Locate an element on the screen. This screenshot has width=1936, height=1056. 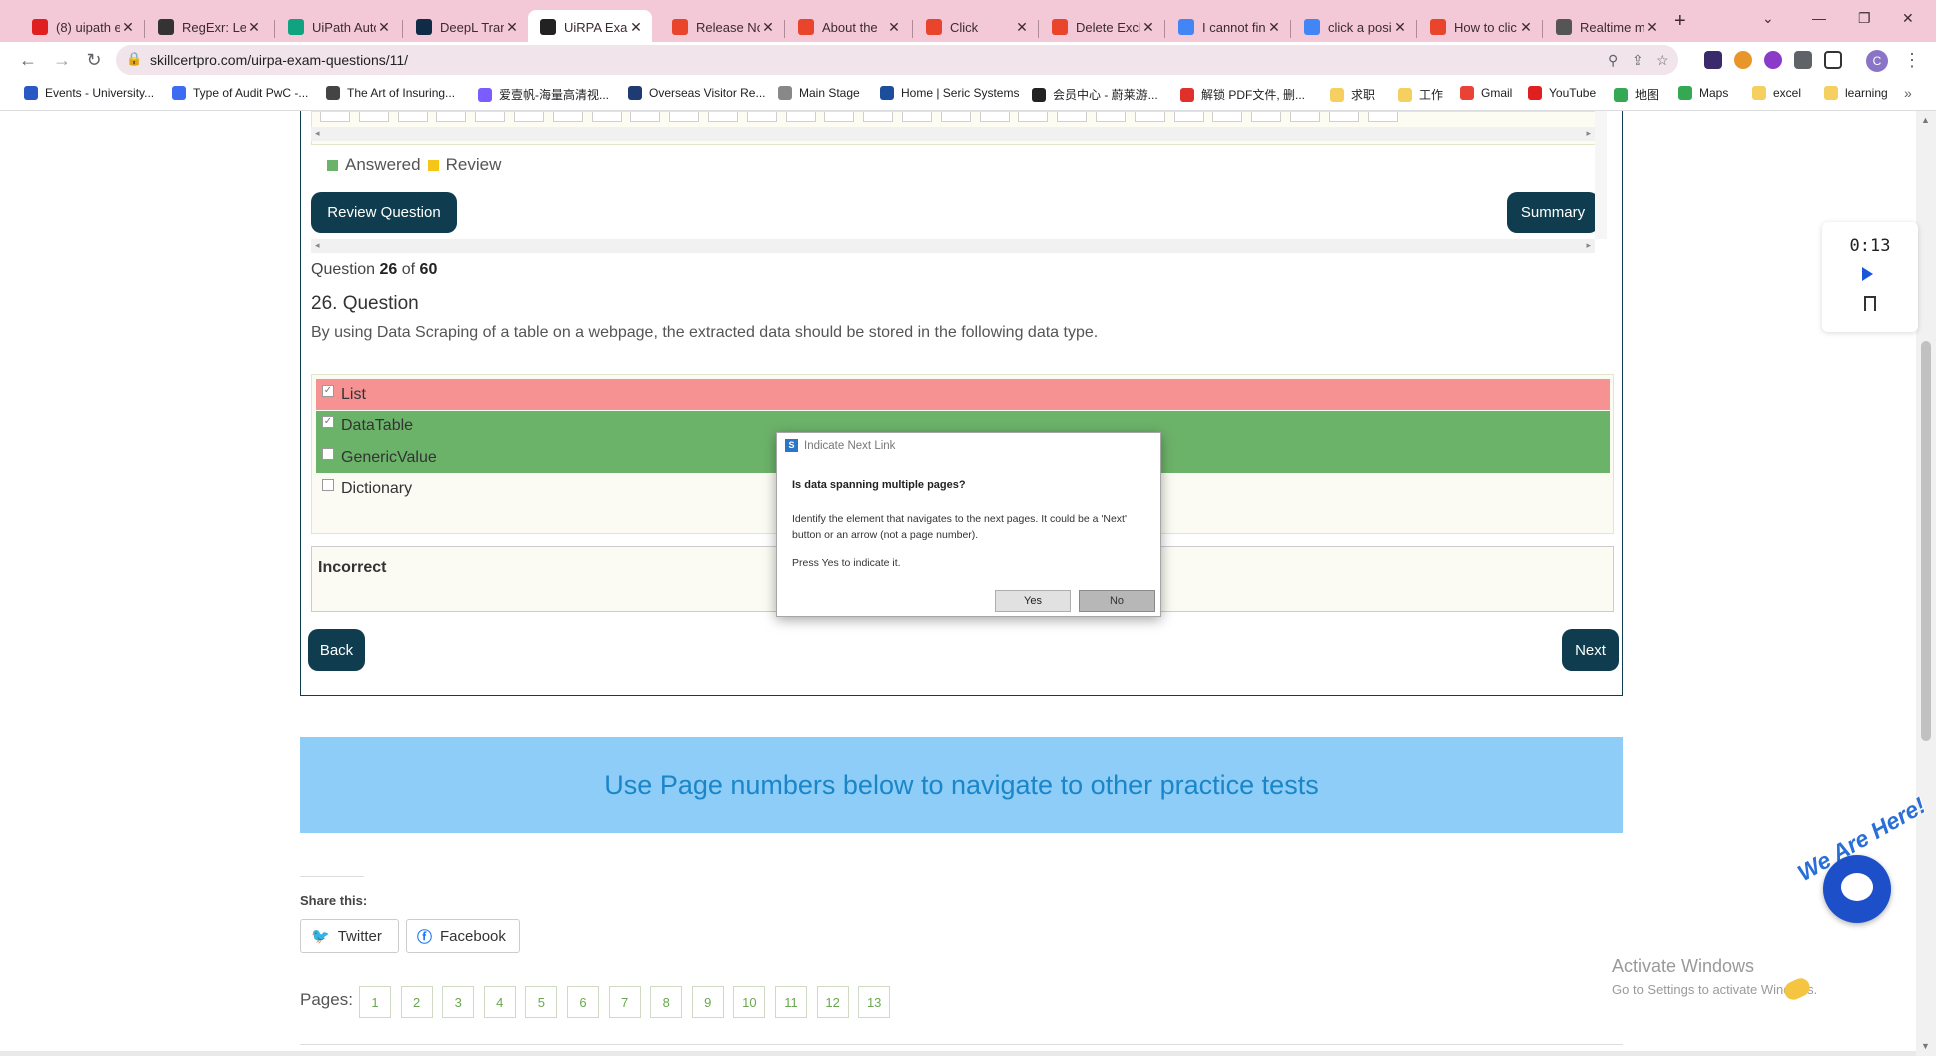
page-link: 7 is located at coordinates (624, 1002).